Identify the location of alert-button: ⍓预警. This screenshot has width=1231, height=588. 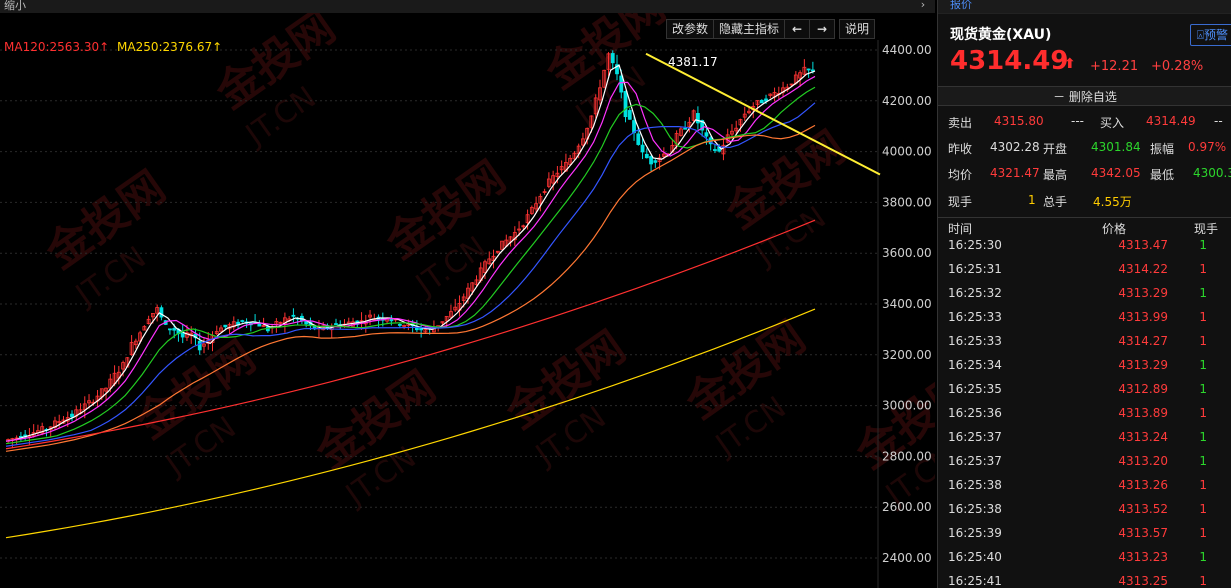
(1210, 35).